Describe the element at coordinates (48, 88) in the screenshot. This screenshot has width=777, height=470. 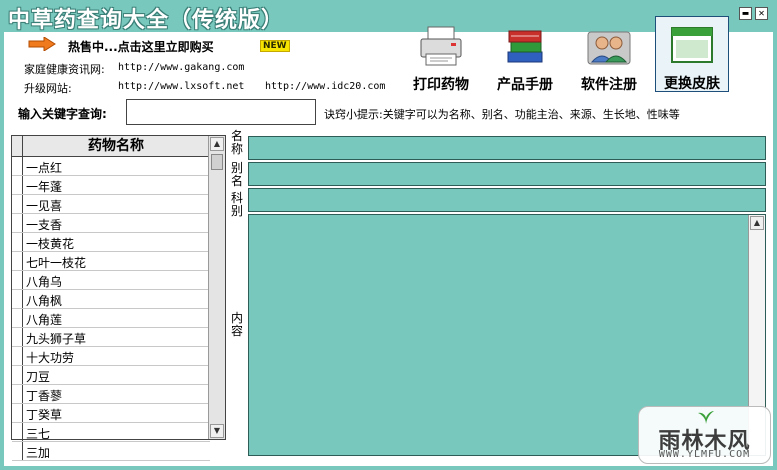
I see `upgrade-site-label: 升级网站:` at that location.